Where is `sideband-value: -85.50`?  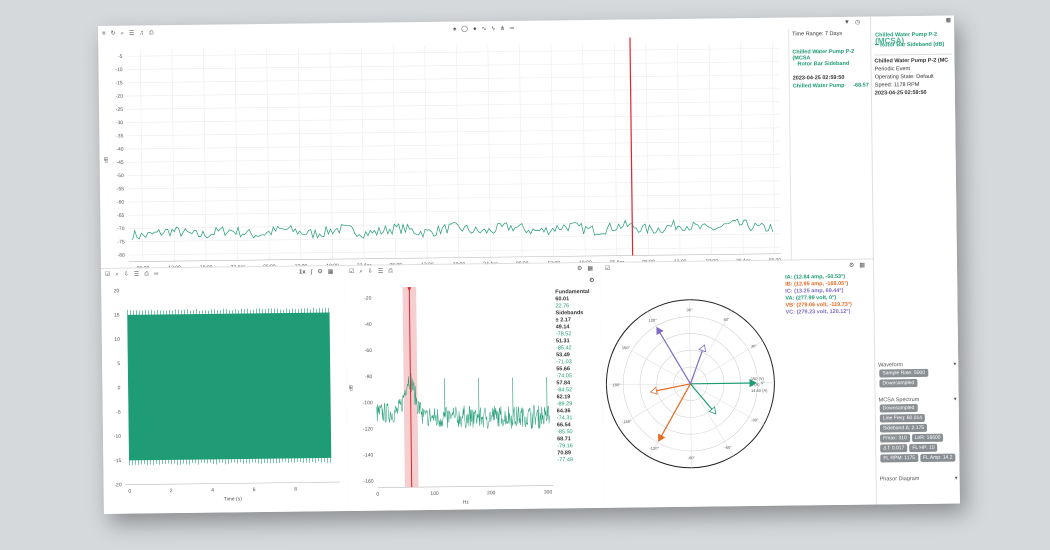 sideband-value: -85.50 is located at coordinates (564, 432).